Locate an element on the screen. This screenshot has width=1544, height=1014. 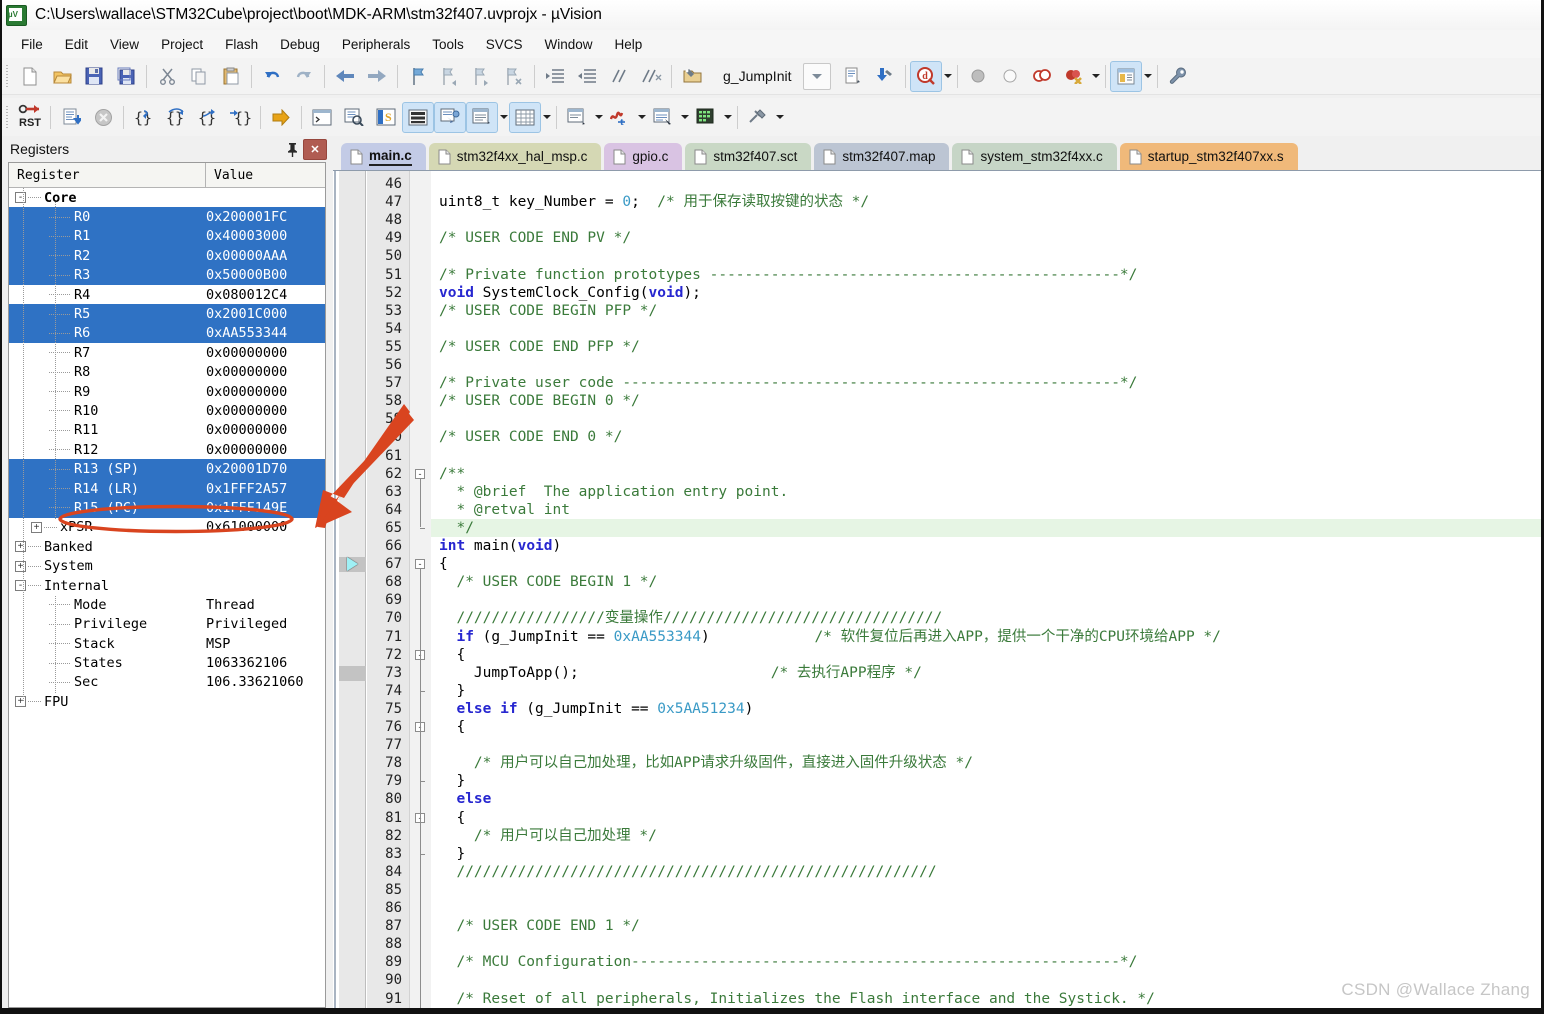
step-out-button: {} is located at coordinates (208, 117).